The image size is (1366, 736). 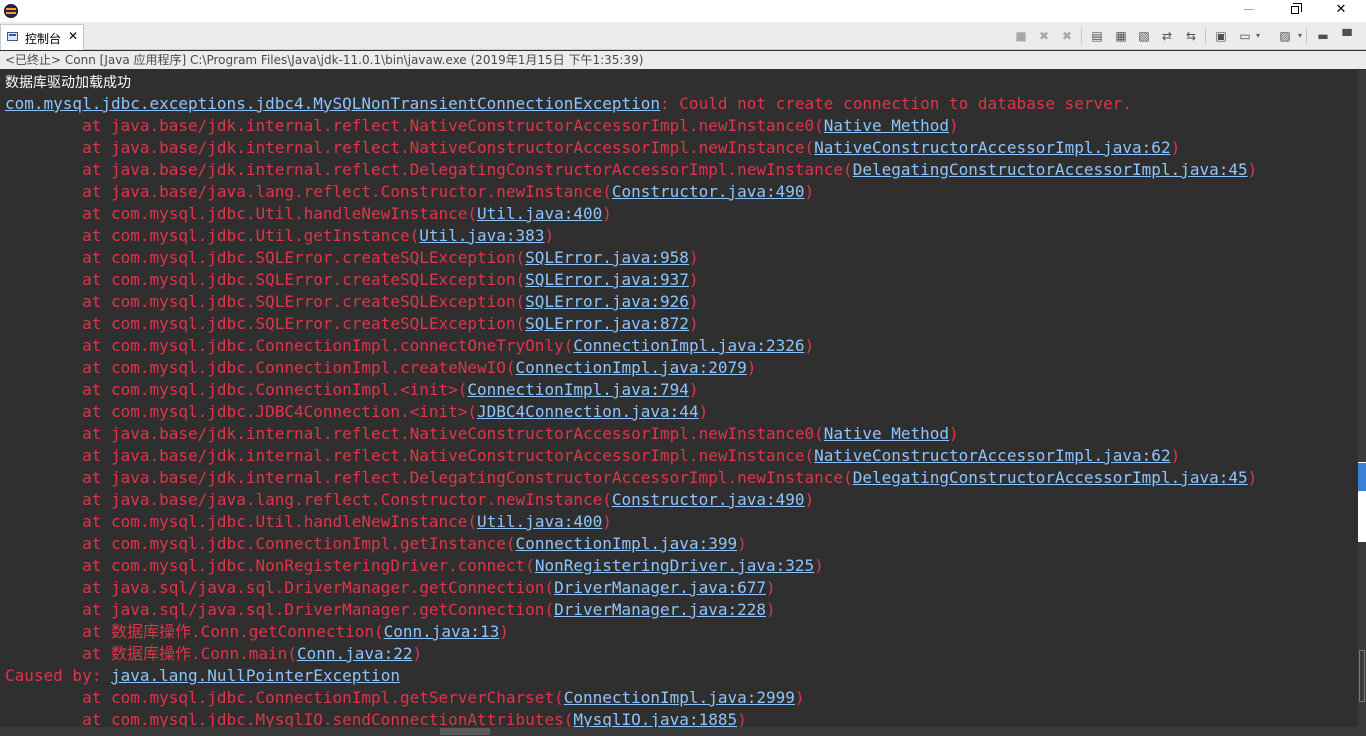 I want to click on stack-frame-source-link: SQLError.java:872, so click(x=607, y=323).